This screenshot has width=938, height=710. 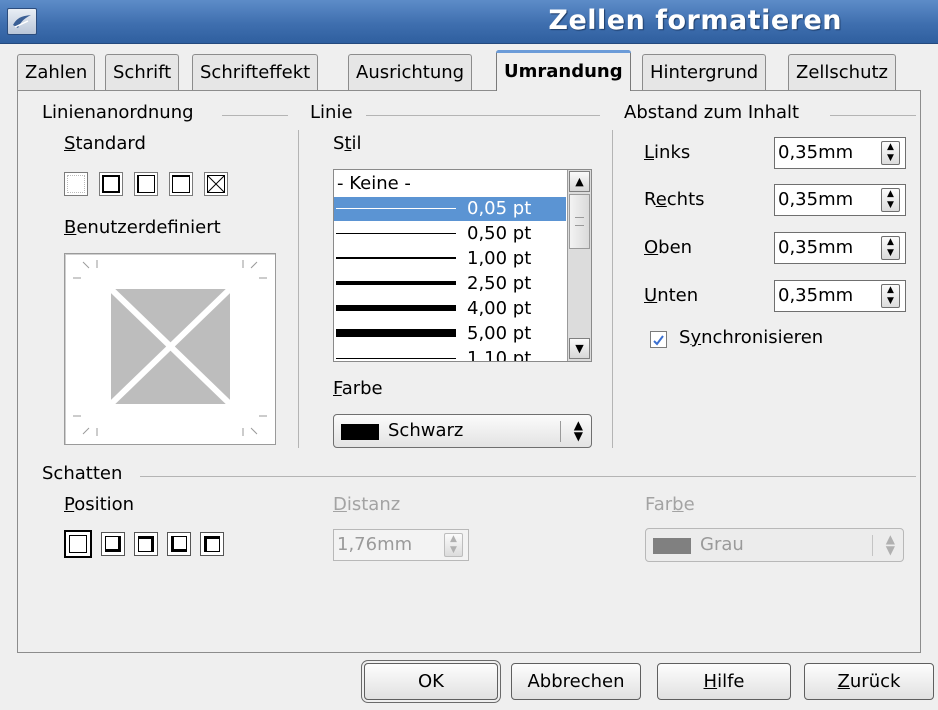 What do you see at coordinates (347, 143) in the screenshot?
I see `style-label: Stil` at bounding box center [347, 143].